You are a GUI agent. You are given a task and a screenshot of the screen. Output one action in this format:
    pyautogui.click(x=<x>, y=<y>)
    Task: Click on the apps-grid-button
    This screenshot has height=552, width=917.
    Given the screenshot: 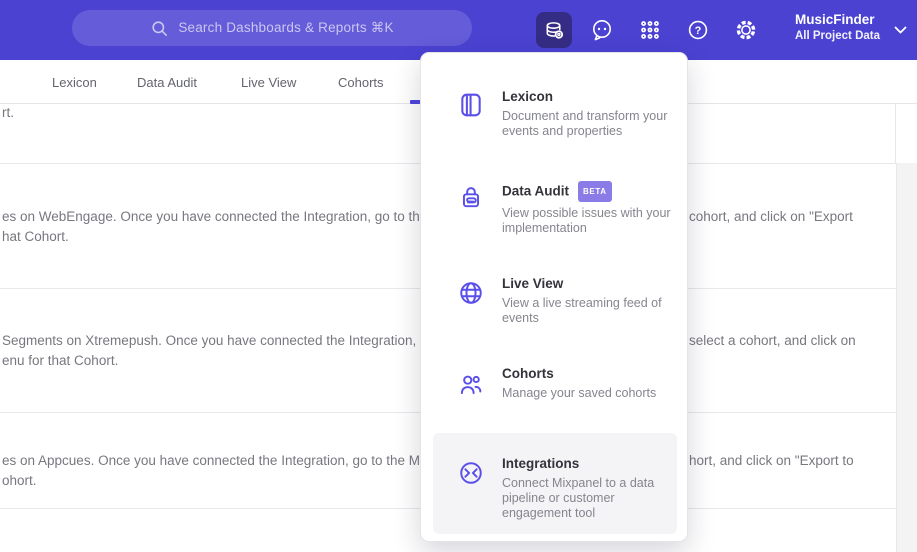 What is the action you would take?
    pyautogui.click(x=650, y=30)
    